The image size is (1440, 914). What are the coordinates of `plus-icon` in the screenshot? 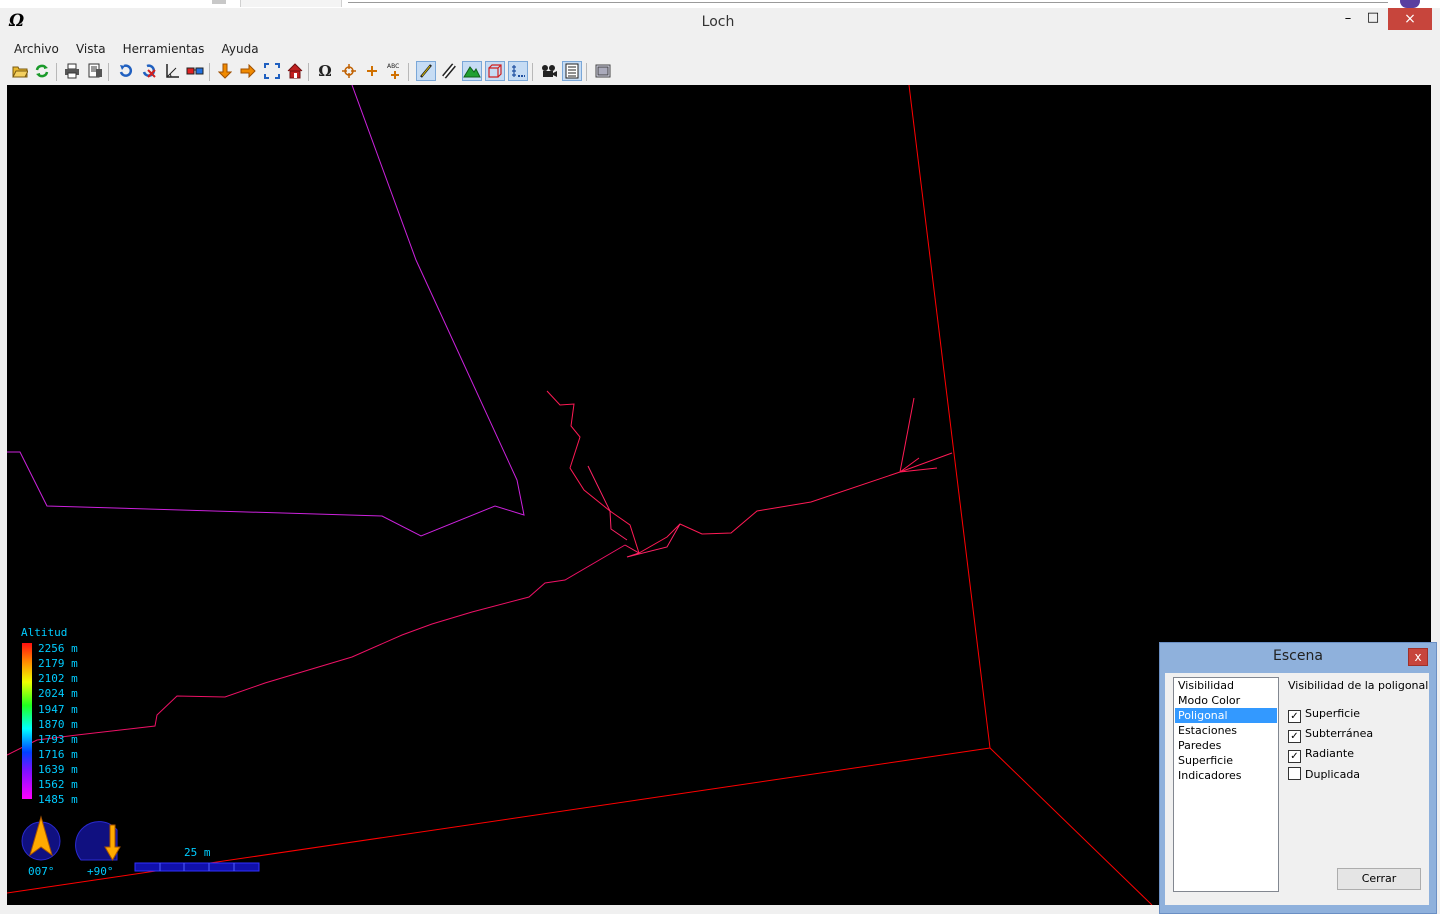 It's located at (372, 71).